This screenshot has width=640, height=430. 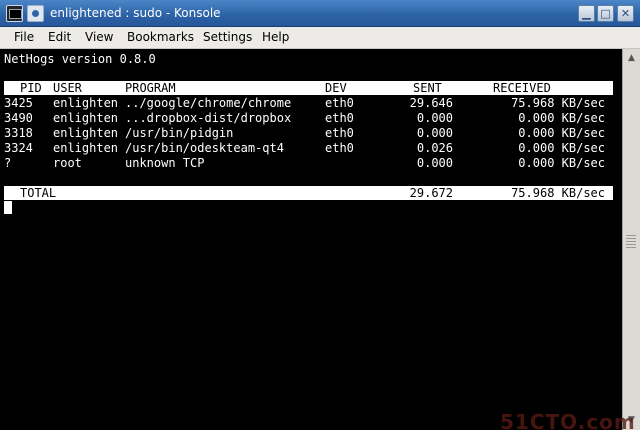 I want to click on header-dev: DEV, so click(x=336, y=88).